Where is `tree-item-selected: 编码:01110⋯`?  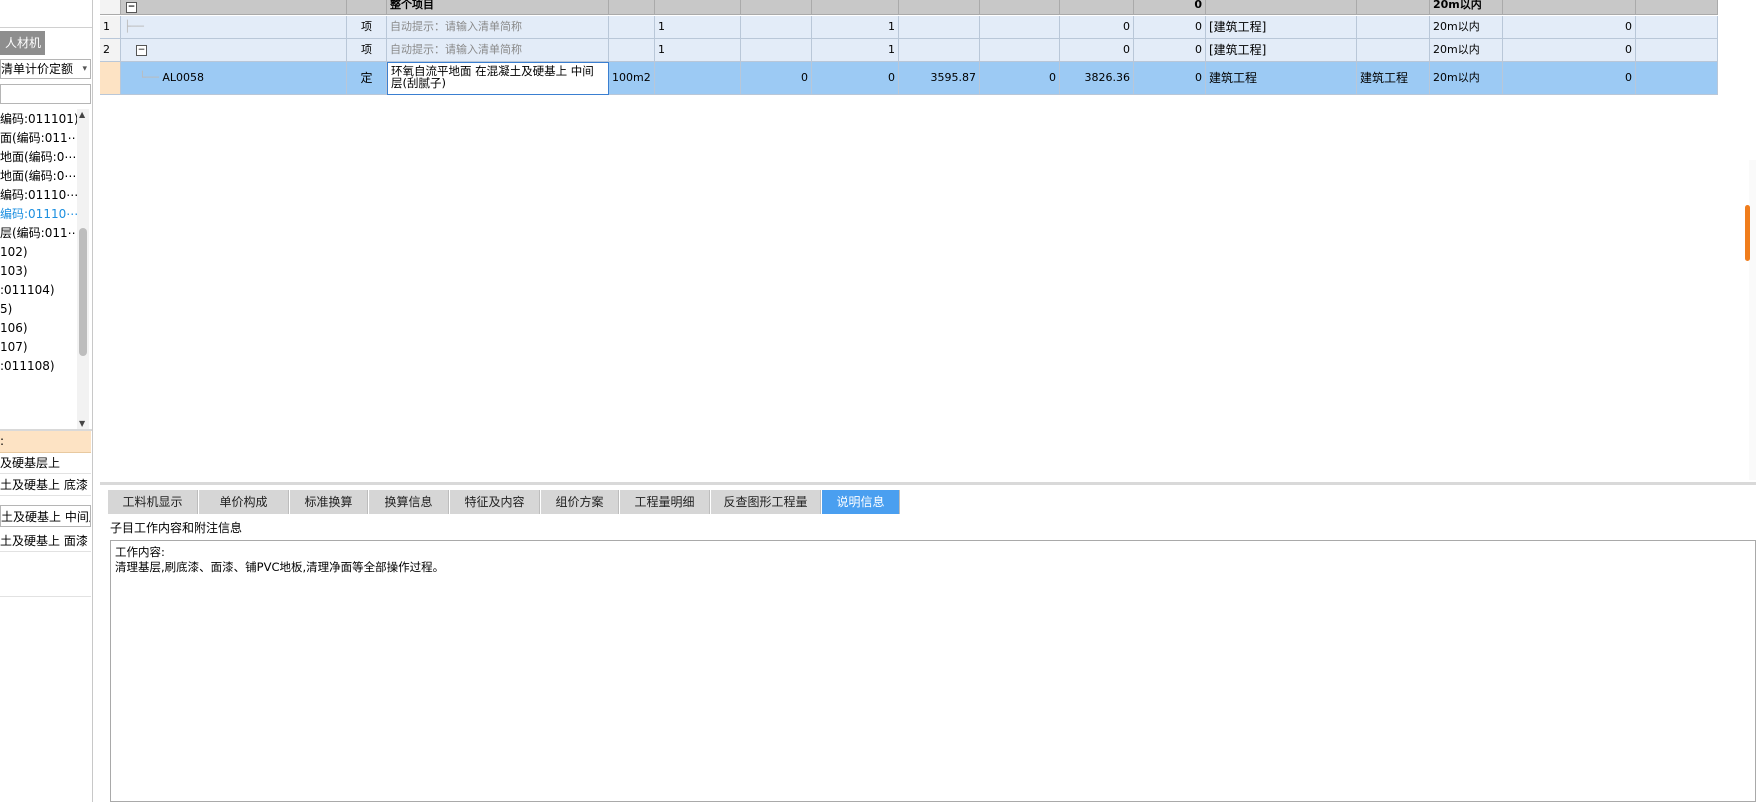
tree-item-selected: 编码:01110⋯ is located at coordinates (38, 214).